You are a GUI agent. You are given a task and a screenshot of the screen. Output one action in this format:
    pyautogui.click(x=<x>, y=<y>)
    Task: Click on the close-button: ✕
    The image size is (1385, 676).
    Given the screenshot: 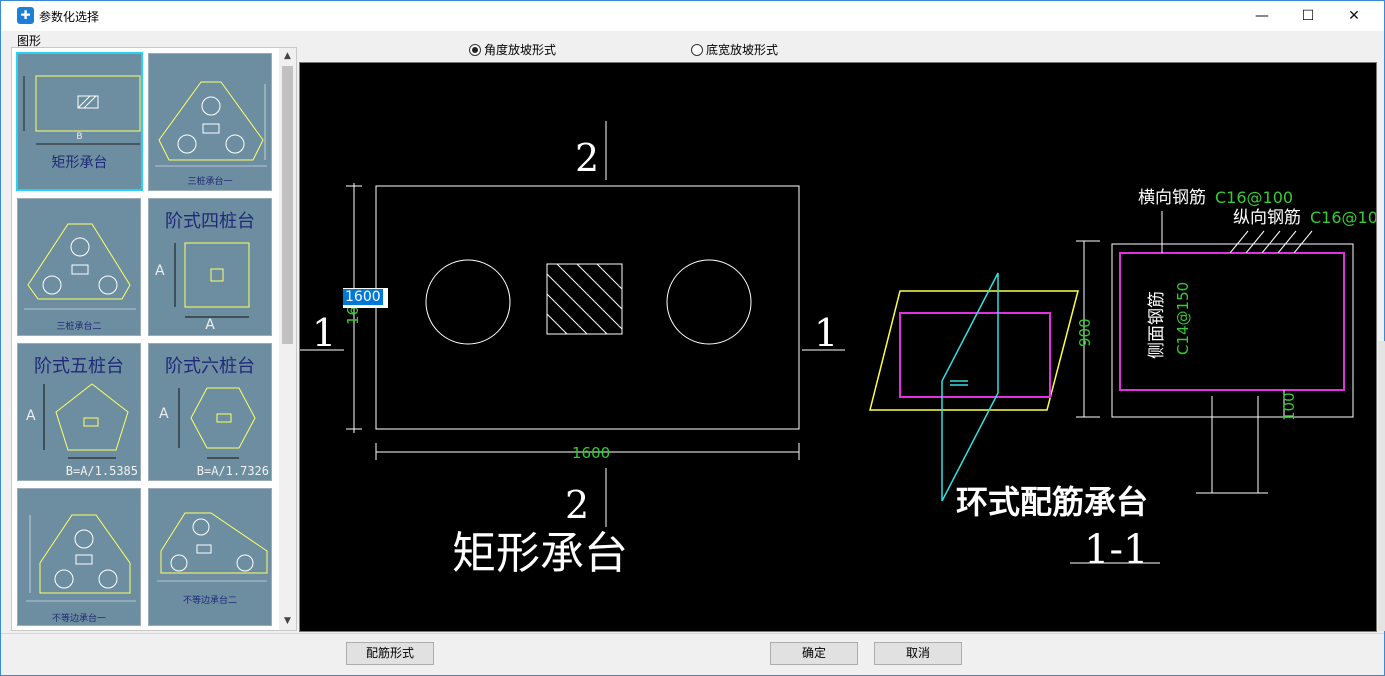 What is the action you would take?
    pyautogui.click(x=1354, y=16)
    